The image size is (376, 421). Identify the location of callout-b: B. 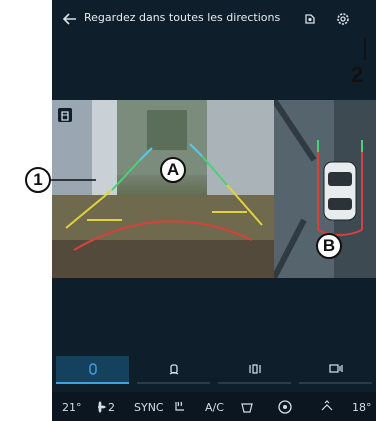
(329, 246).